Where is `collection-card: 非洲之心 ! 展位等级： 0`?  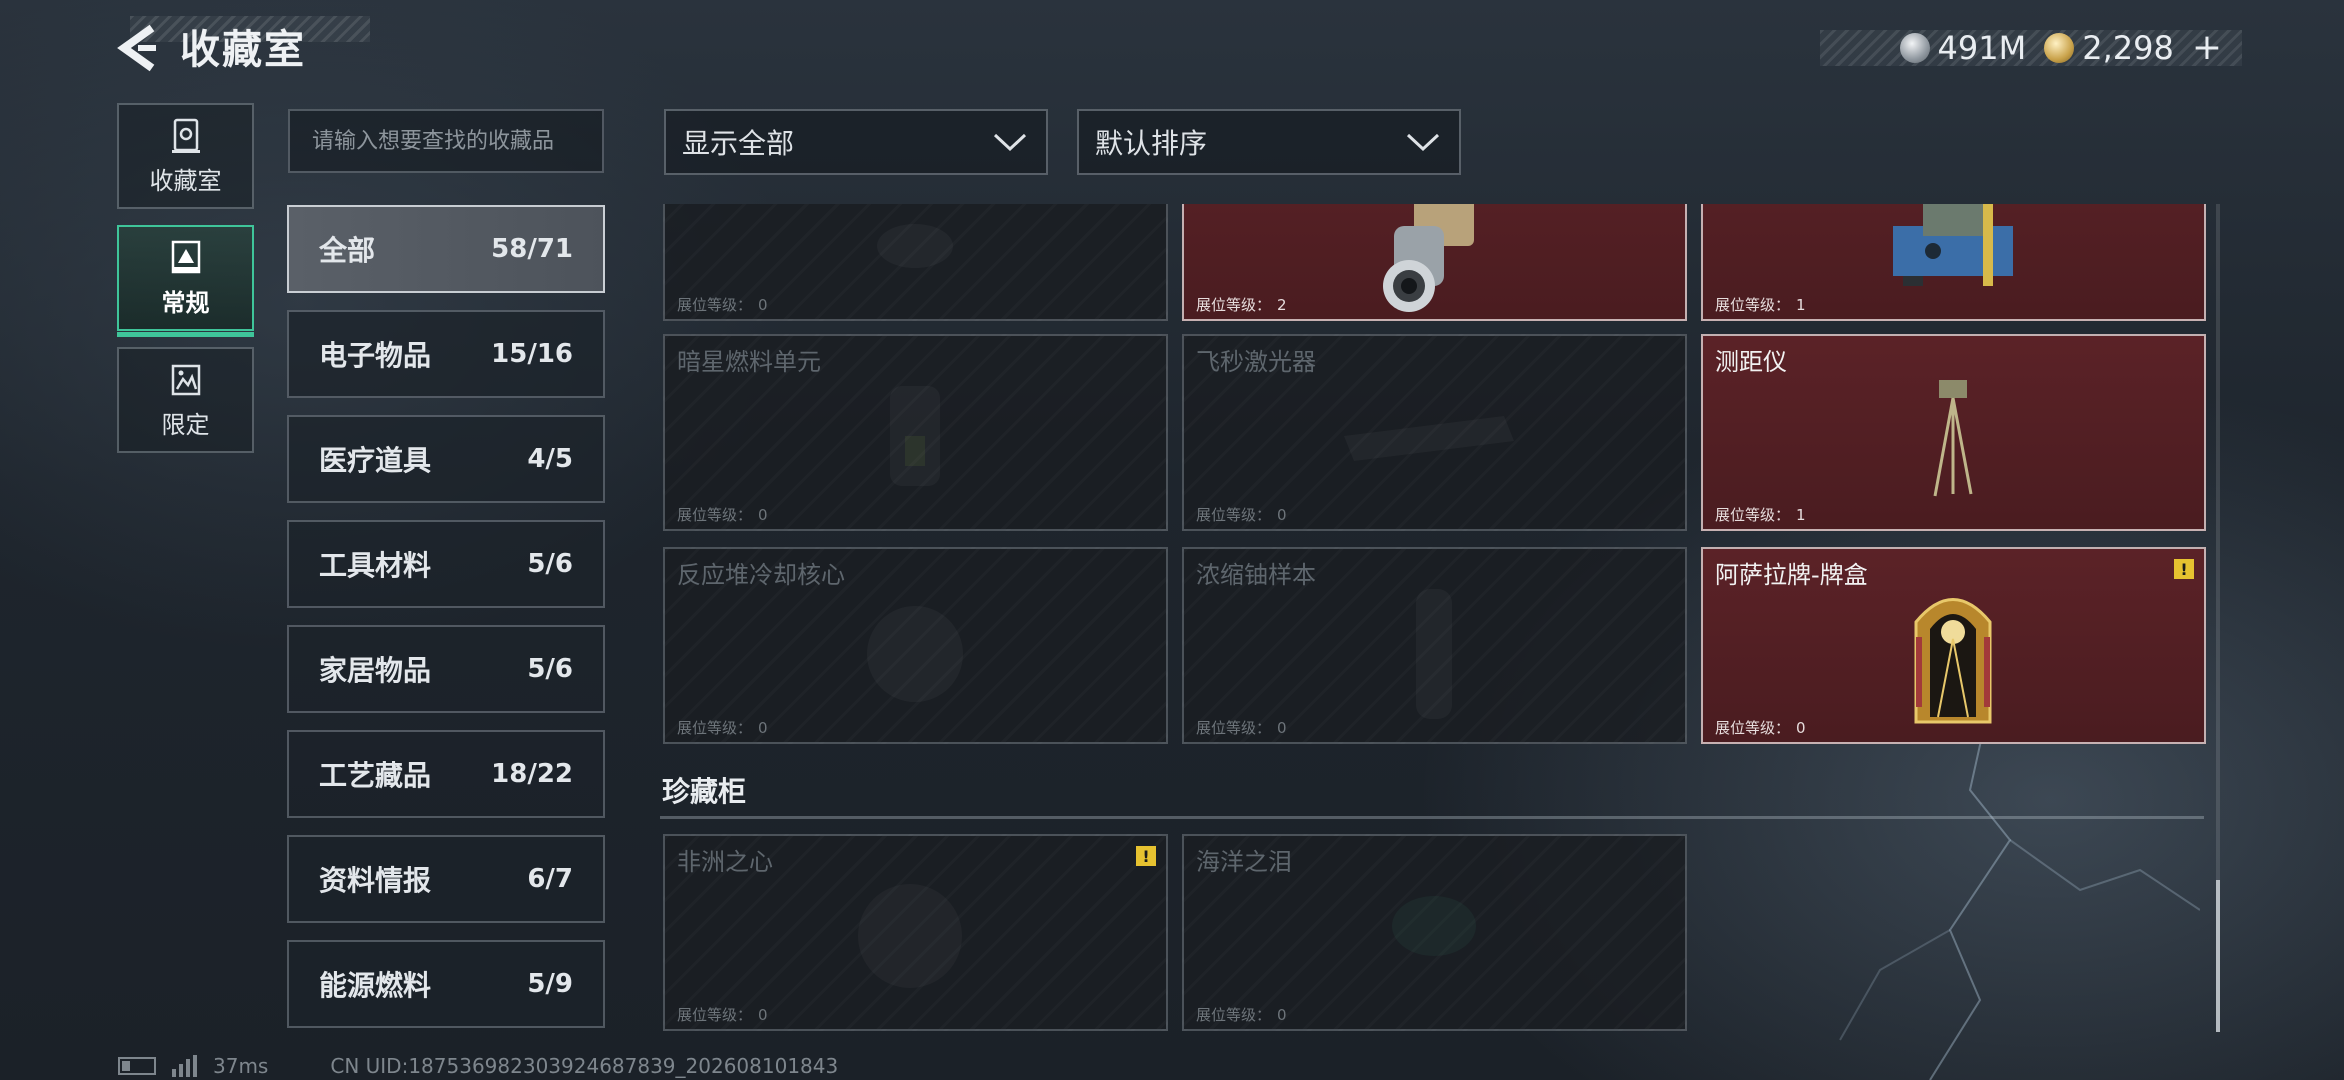 collection-card: 非洲之心 ! 展位等级： 0 is located at coordinates (915, 932).